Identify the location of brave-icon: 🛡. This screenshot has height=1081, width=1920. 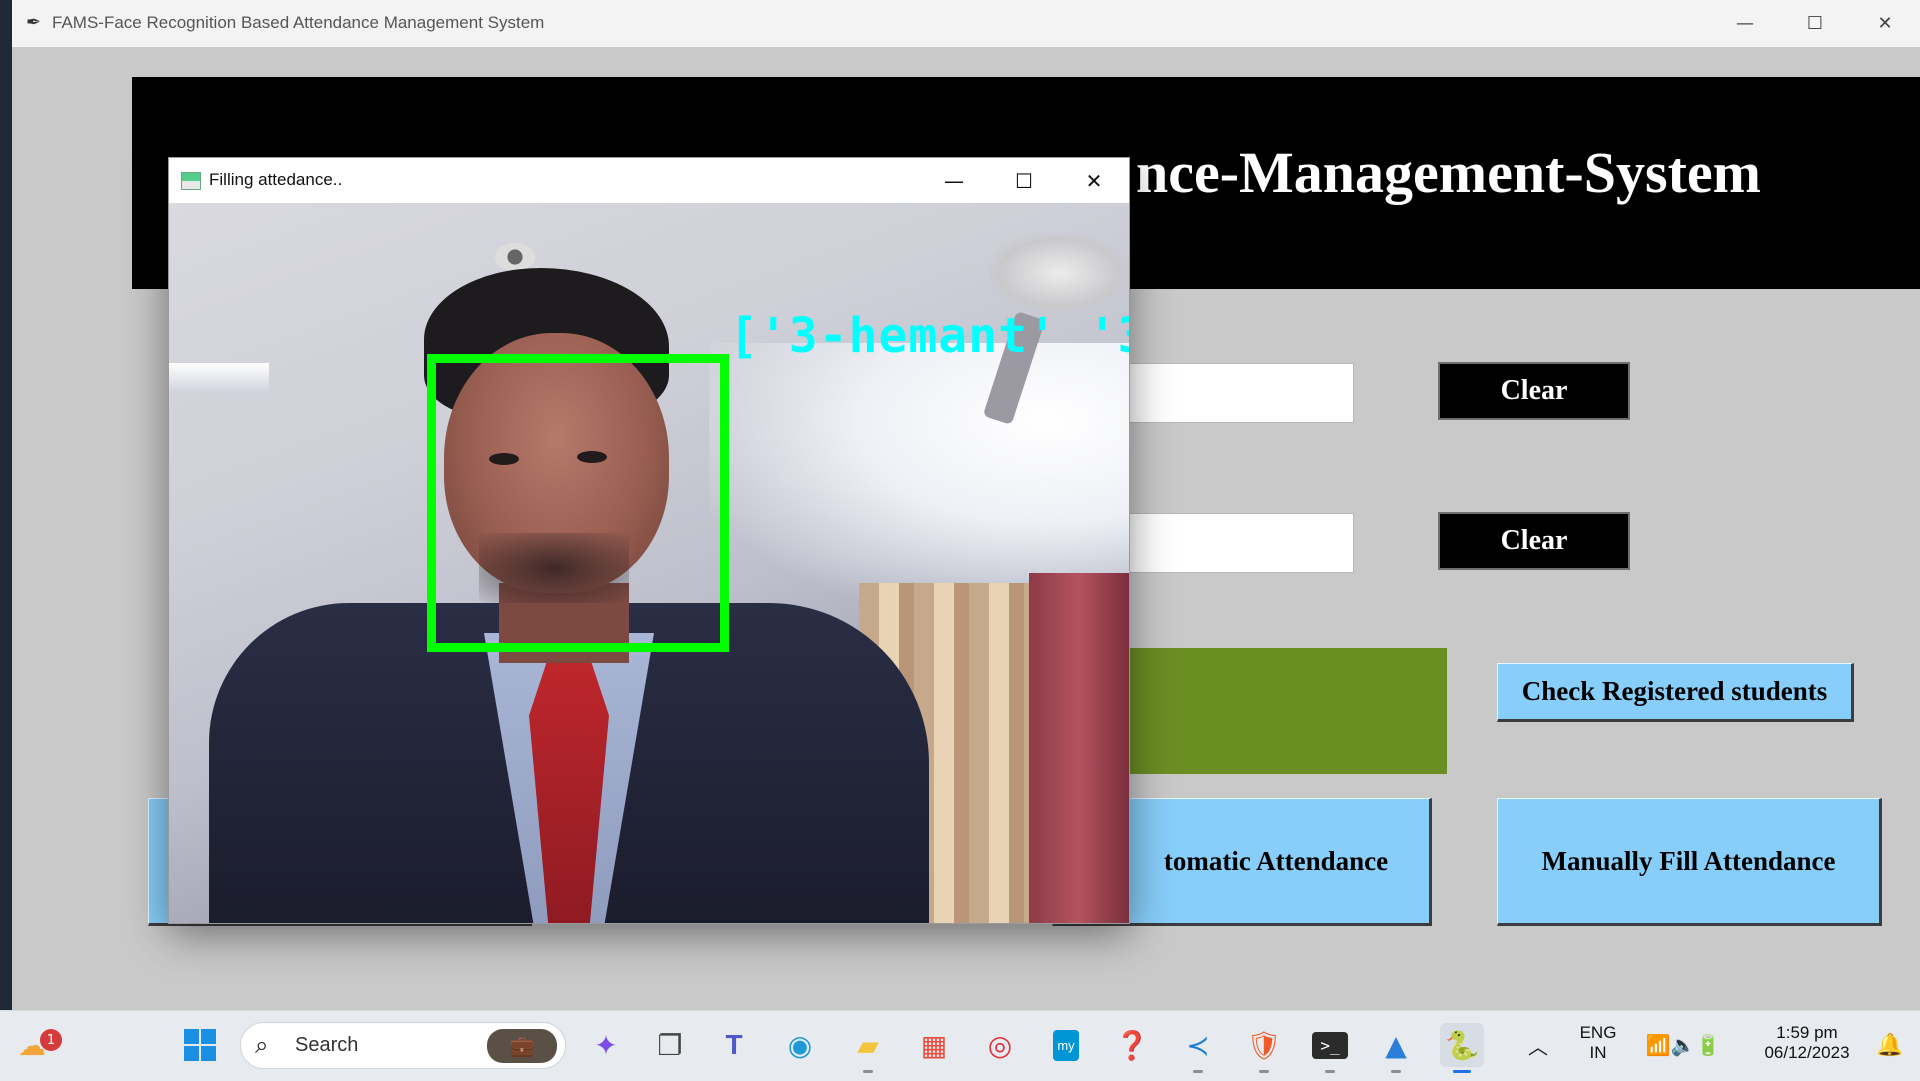
(1264, 1045).